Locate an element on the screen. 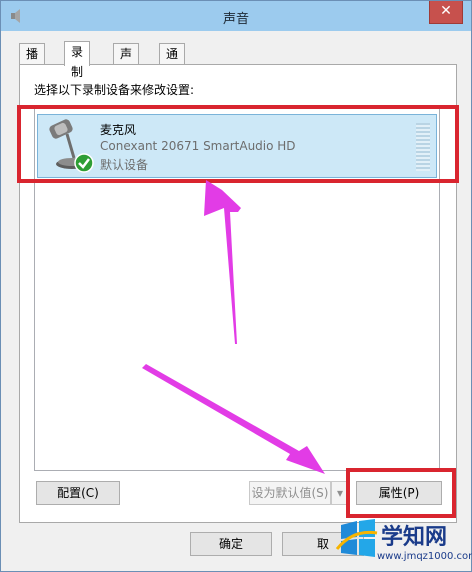  ok-button: 确定 is located at coordinates (231, 544).